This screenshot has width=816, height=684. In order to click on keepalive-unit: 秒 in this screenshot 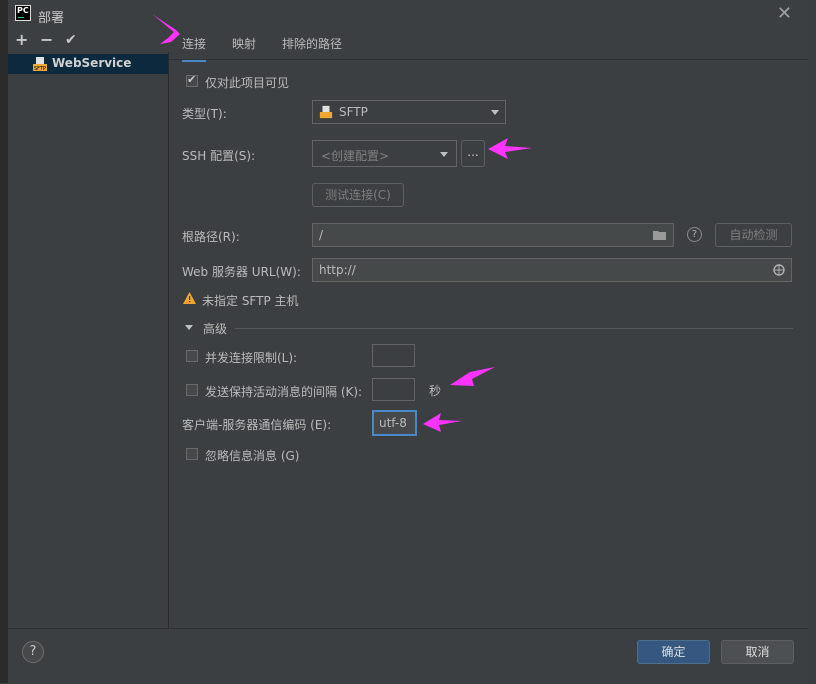, I will do `click(435, 391)`.